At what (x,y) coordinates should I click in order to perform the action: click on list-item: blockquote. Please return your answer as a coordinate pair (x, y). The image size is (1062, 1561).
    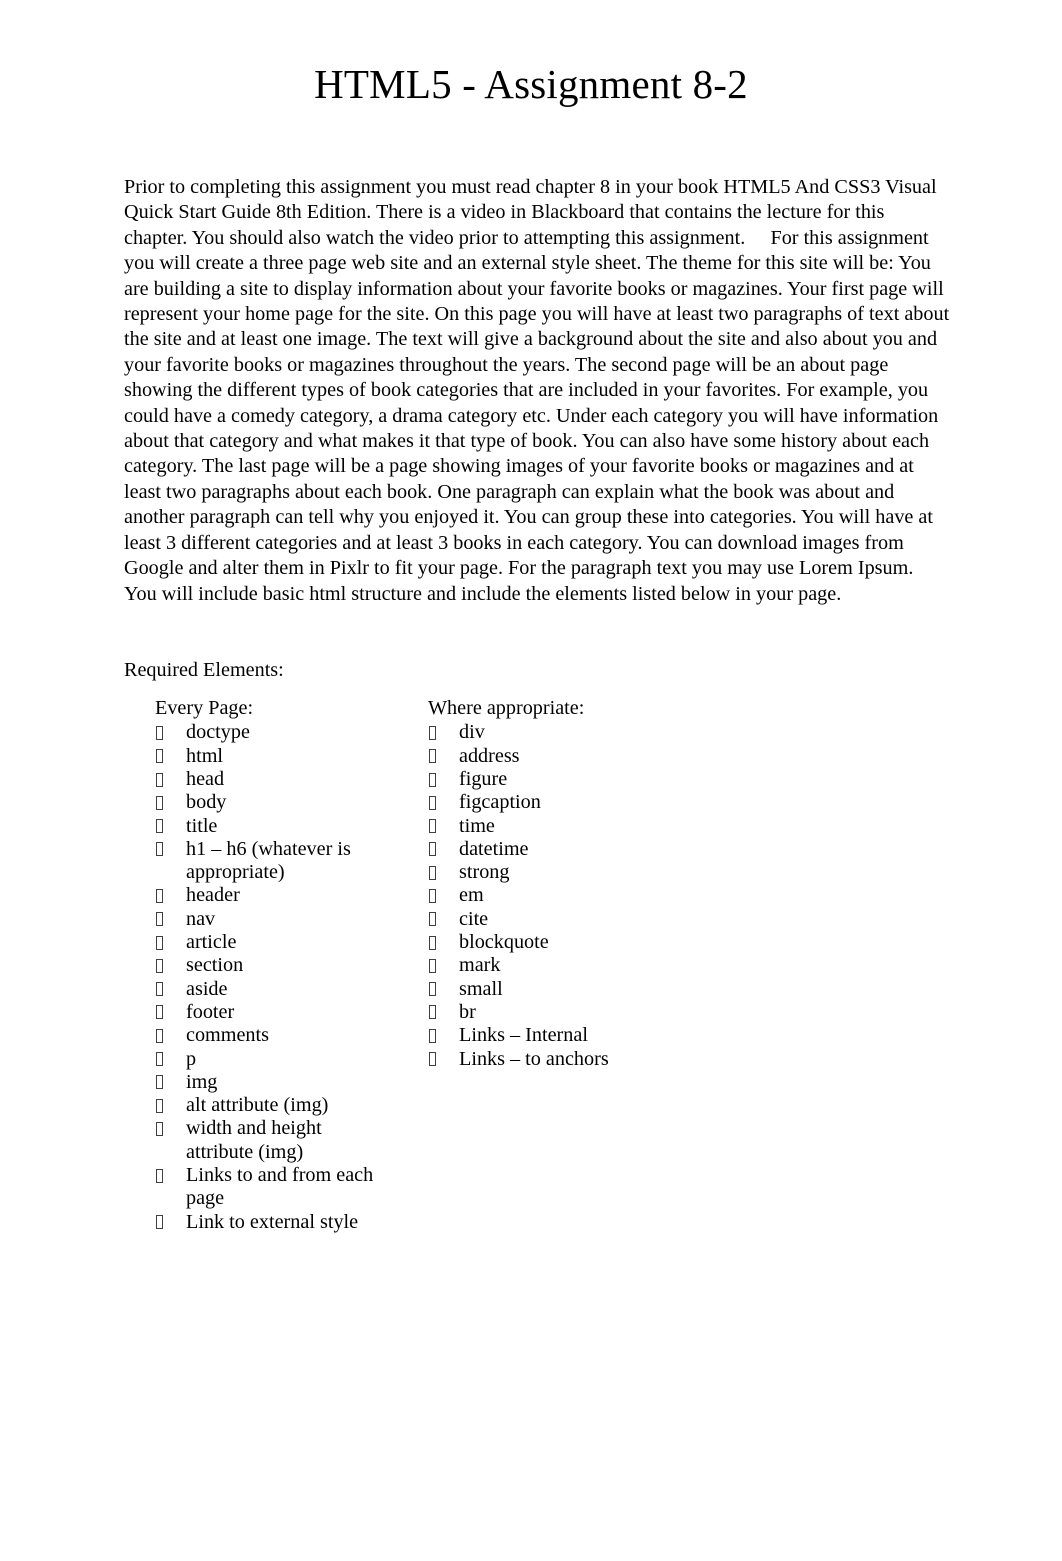
    Looking at the image, I should click on (558, 942).